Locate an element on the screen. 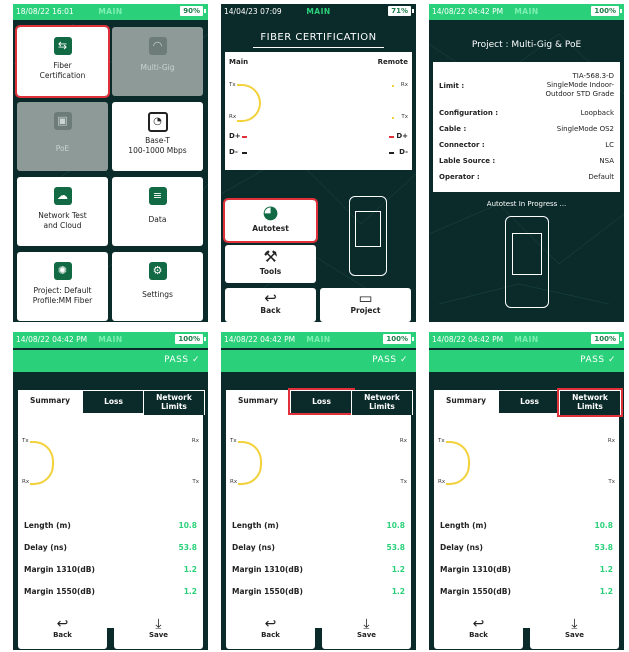 This screenshot has width=629, height=652. wiremap-panel: Main Remote Tx Rx Rx Tx D+ D+ D- D- is located at coordinates (318, 111).